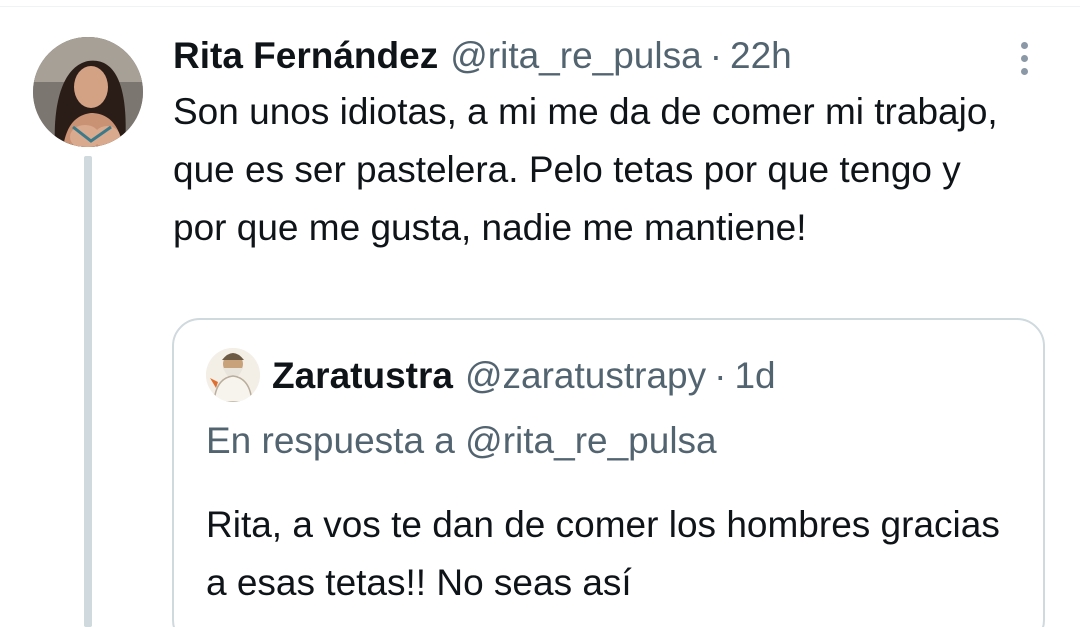  I want to click on timestamp: 22h, so click(761, 56).